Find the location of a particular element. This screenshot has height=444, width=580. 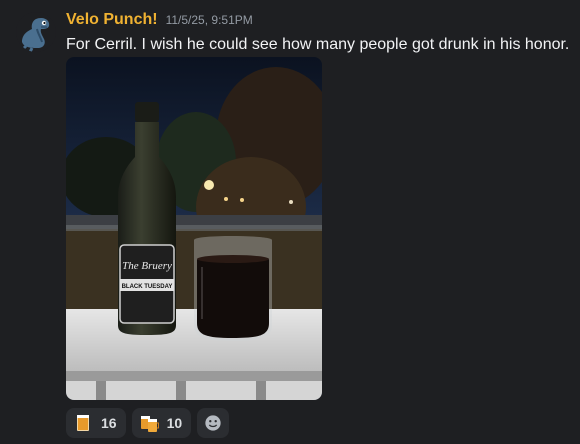

add-reaction-button is located at coordinates (213, 423).